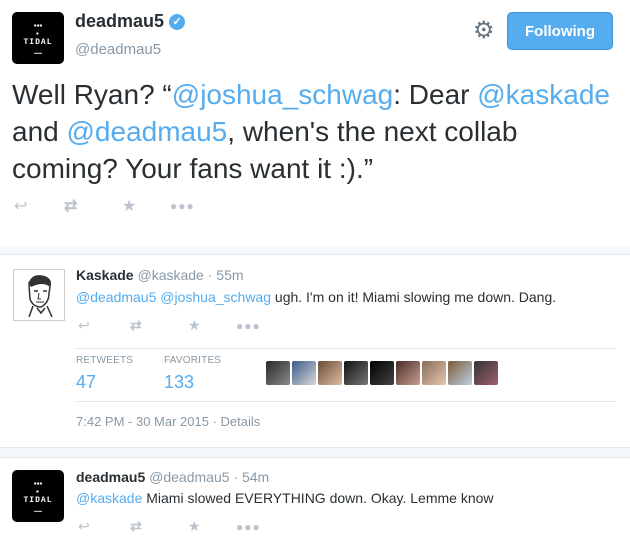  I want to click on retweets-label: RETWEETS, so click(105, 360).